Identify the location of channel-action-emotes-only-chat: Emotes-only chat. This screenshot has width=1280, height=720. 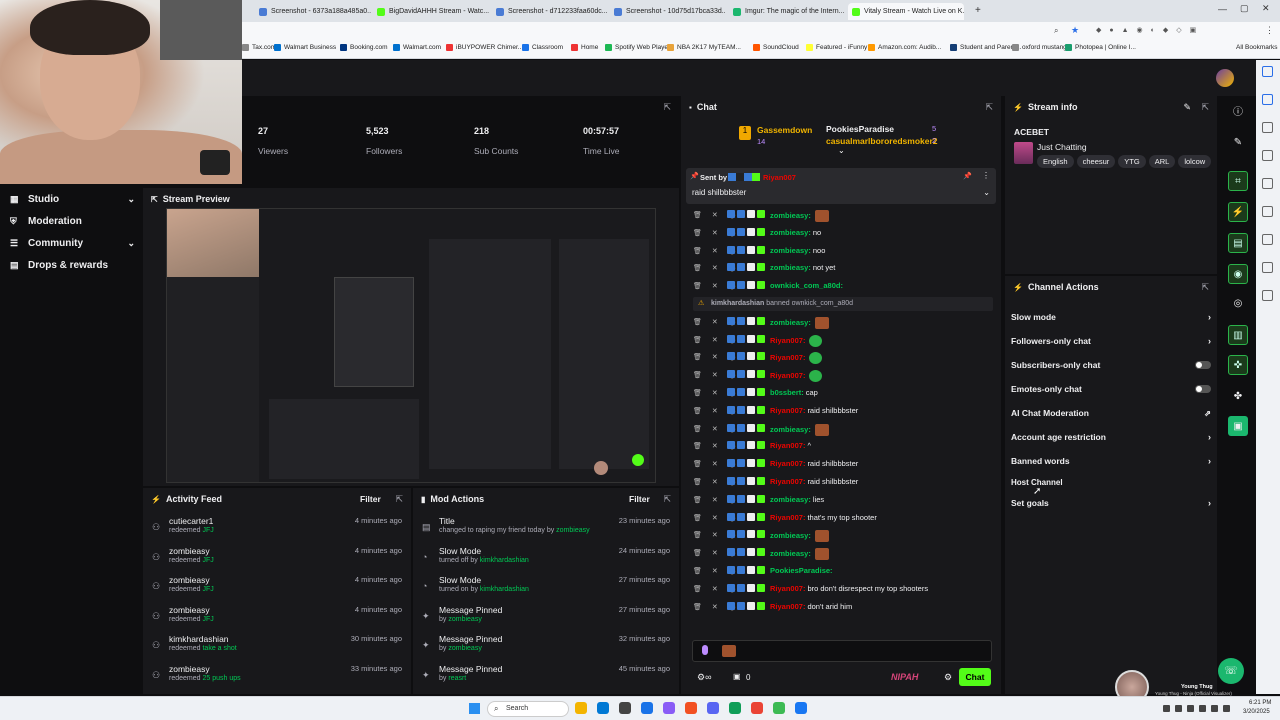
(1111, 389).